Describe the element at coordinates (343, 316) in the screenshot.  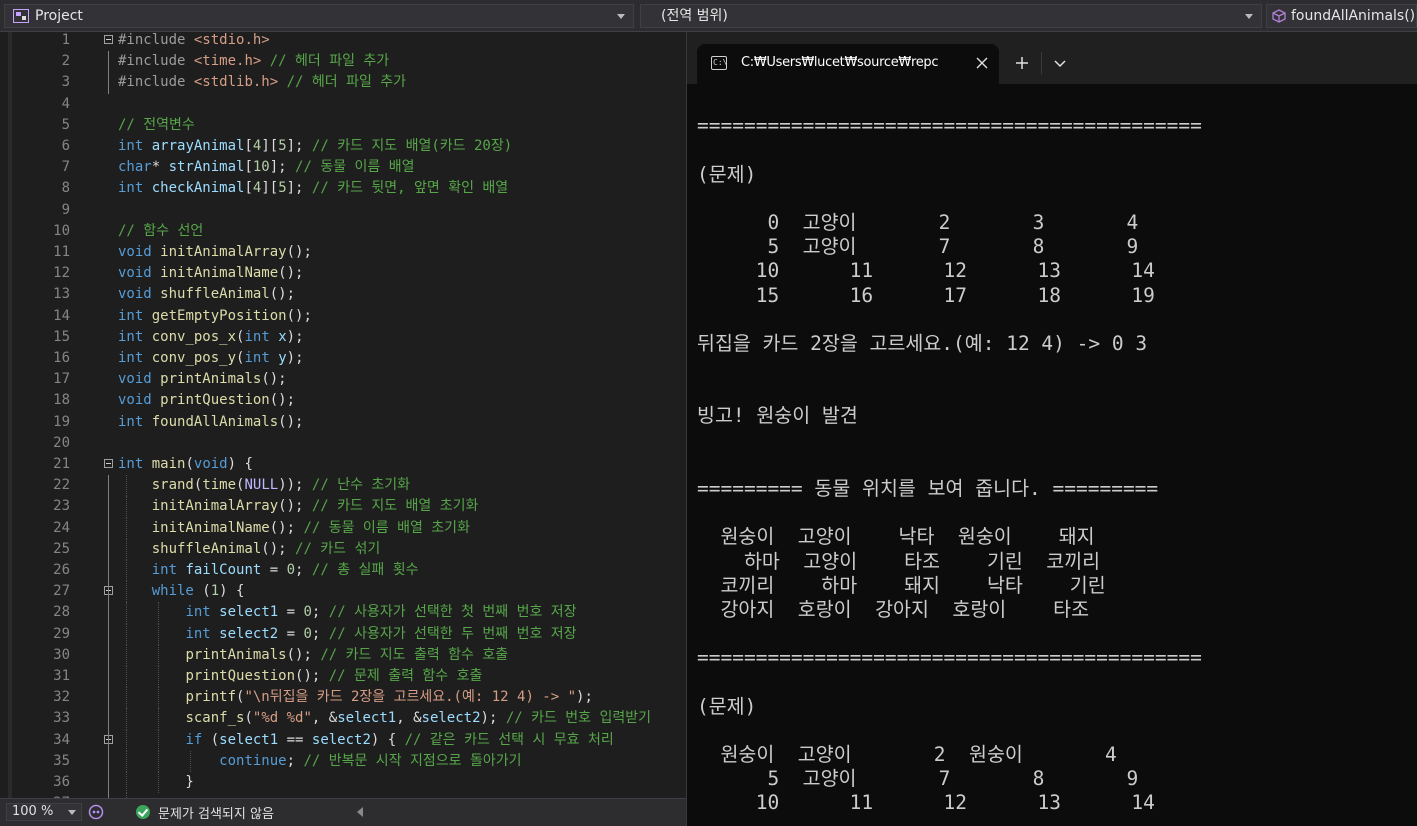
I see `code-line: 14 int getEmptyPosition();` at that location.